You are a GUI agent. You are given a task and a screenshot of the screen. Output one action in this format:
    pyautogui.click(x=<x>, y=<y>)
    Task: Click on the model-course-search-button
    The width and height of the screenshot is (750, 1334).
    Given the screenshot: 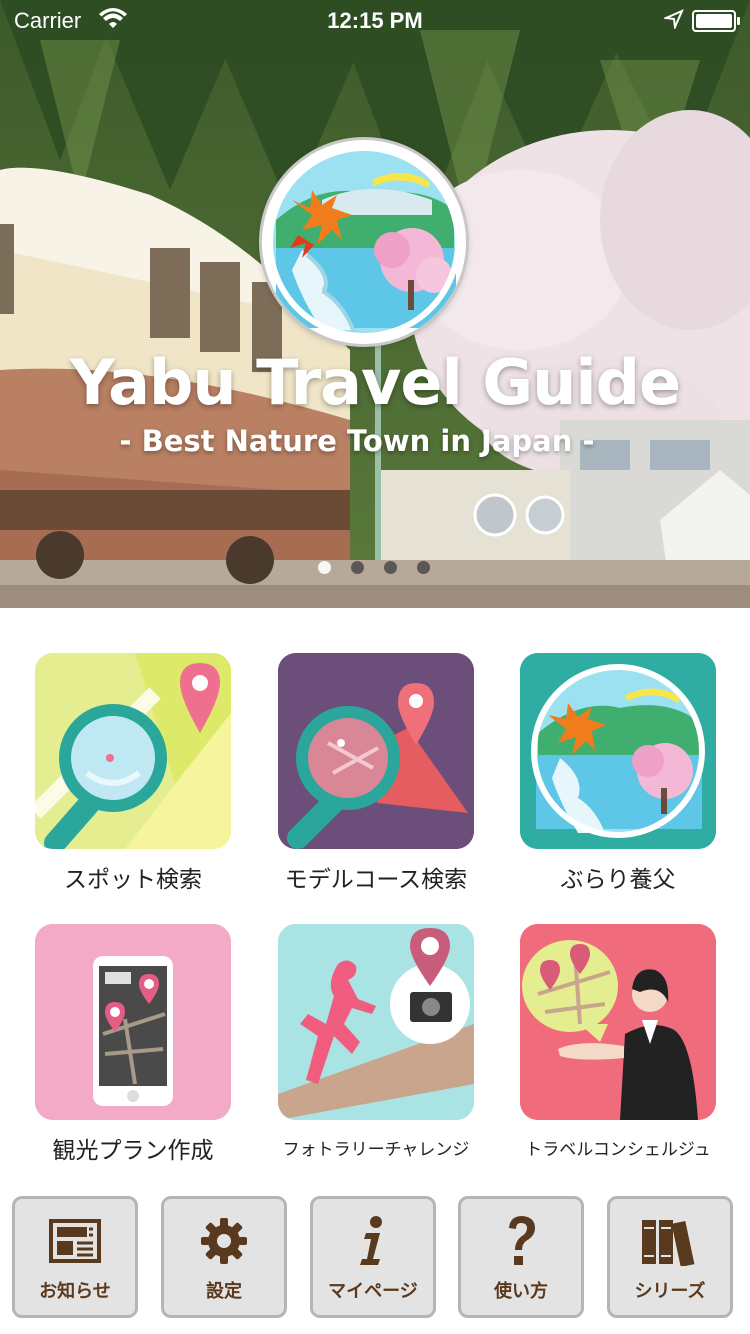 What is the action you would take?
    pyautogui.click(x=376, y=751)
    